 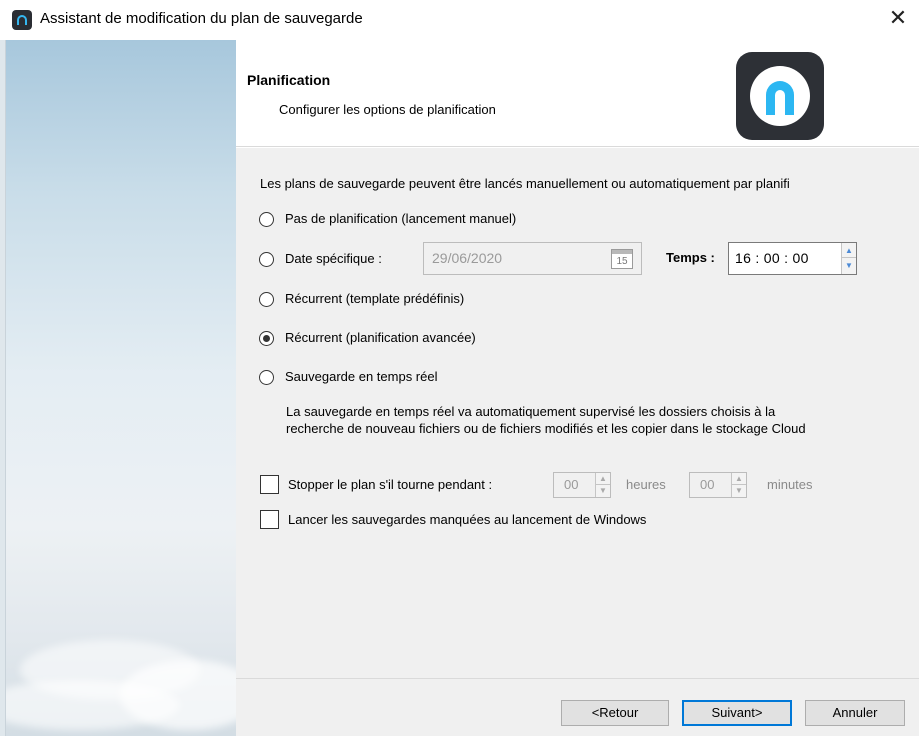 I want to click on minutes-spinner: ▲ ▼, so click(x=738, y=485).